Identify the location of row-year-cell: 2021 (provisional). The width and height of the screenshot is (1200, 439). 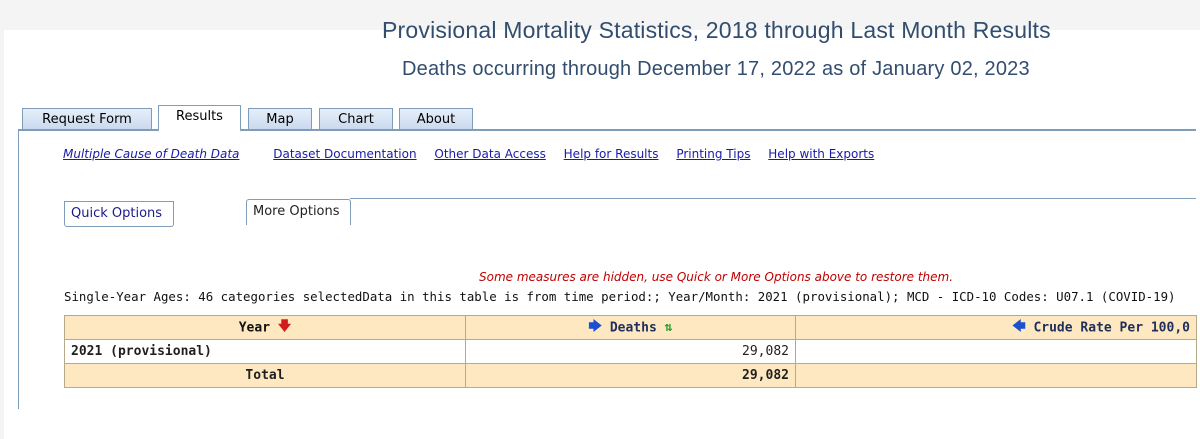
(265, 351).